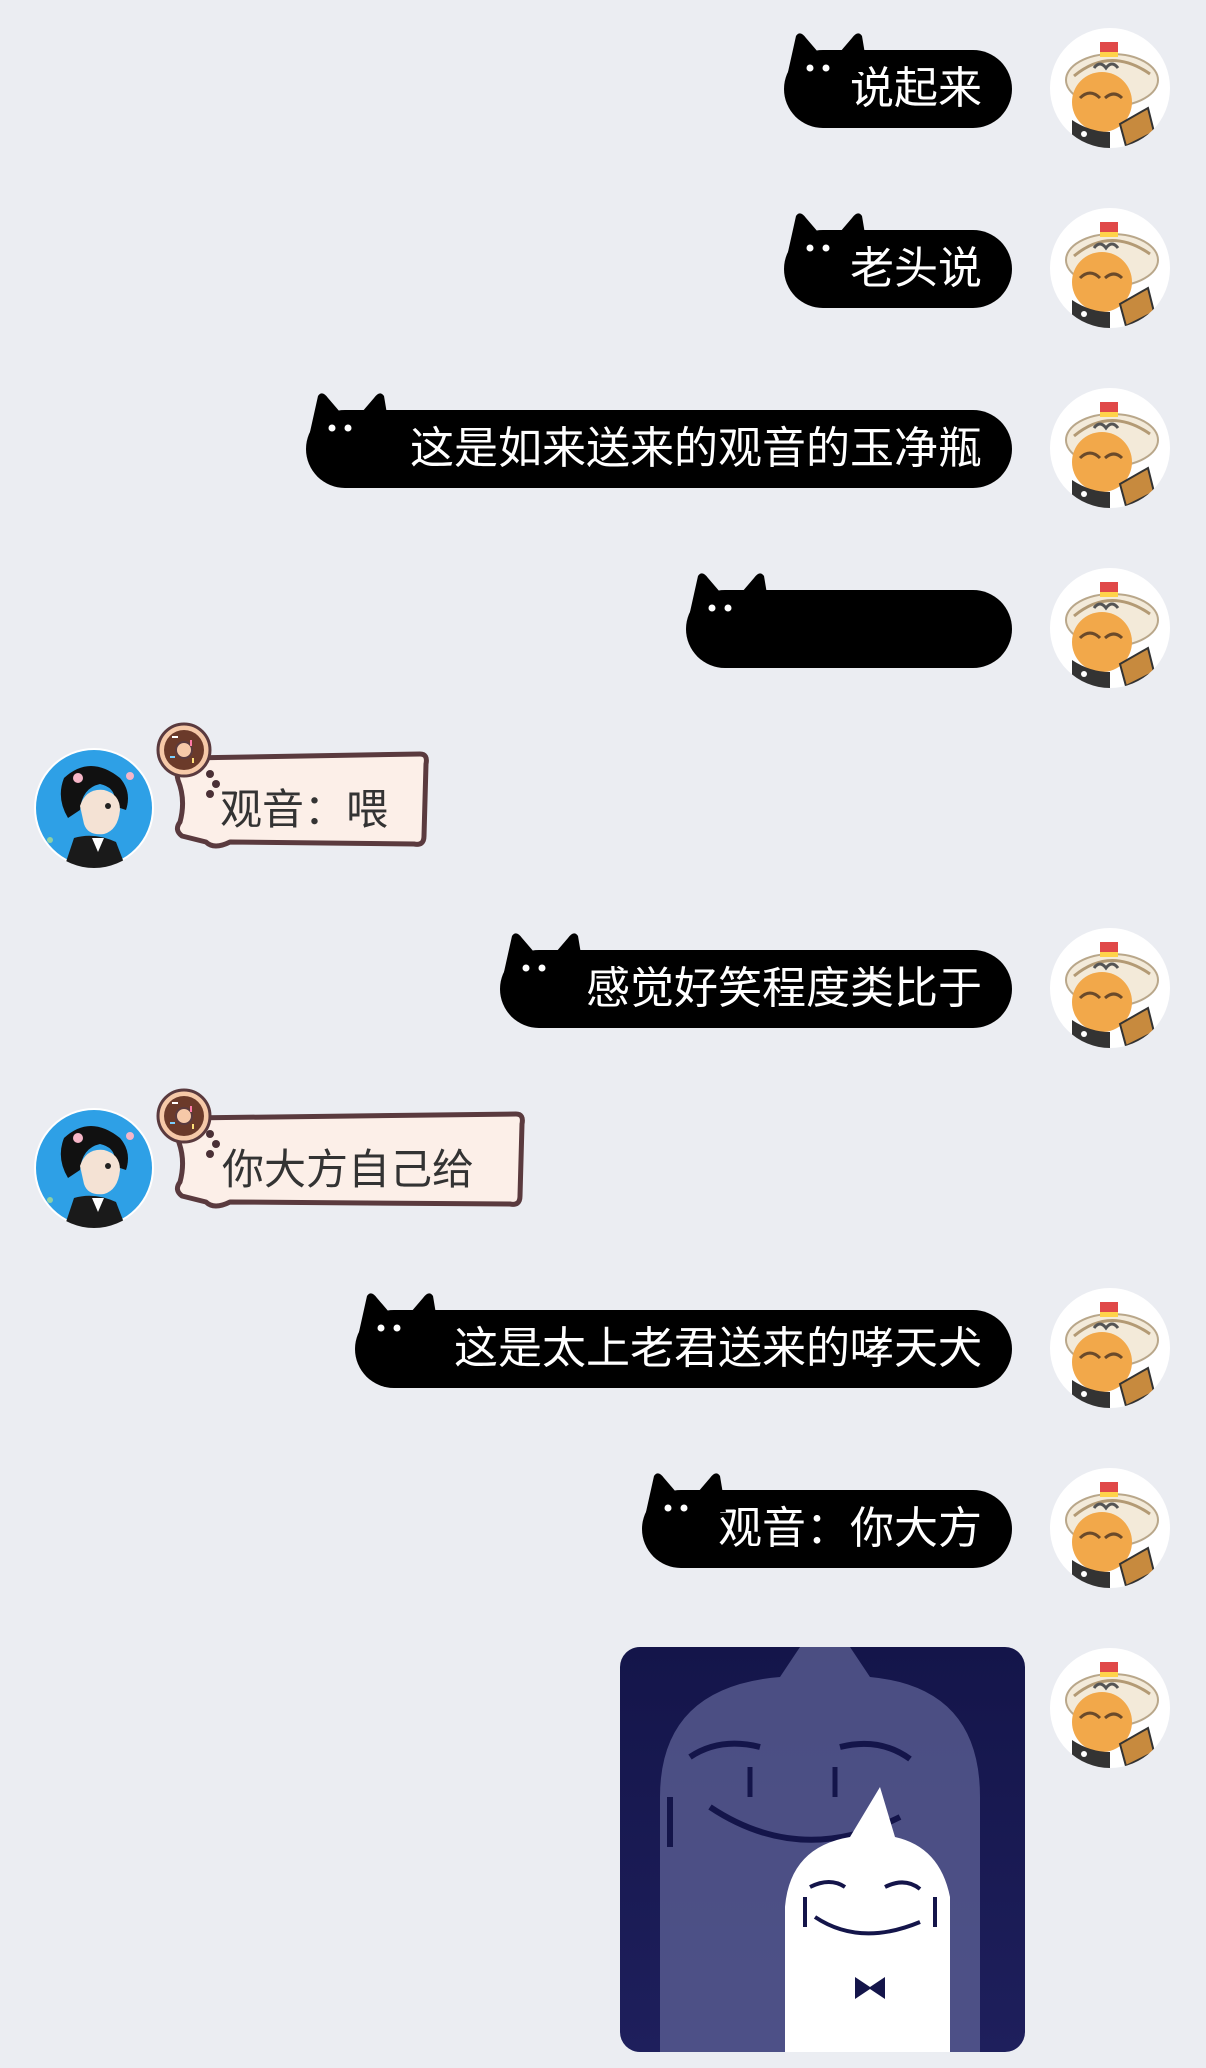 Image resolution: width=1206 pixels, height=2068 pixels. I want to click on message-bubble: 这是如来送来的观音的玉净瓶, so click(659, 440).